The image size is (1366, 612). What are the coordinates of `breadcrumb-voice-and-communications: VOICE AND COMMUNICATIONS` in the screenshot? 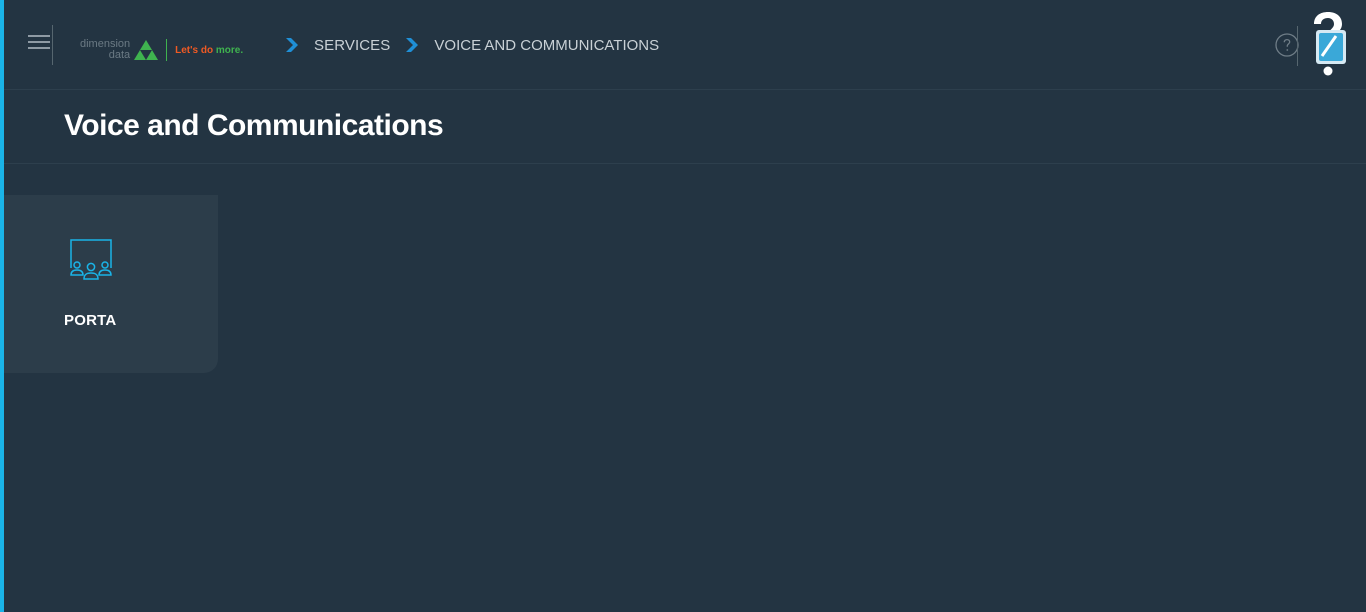 It's located at (547, 45).